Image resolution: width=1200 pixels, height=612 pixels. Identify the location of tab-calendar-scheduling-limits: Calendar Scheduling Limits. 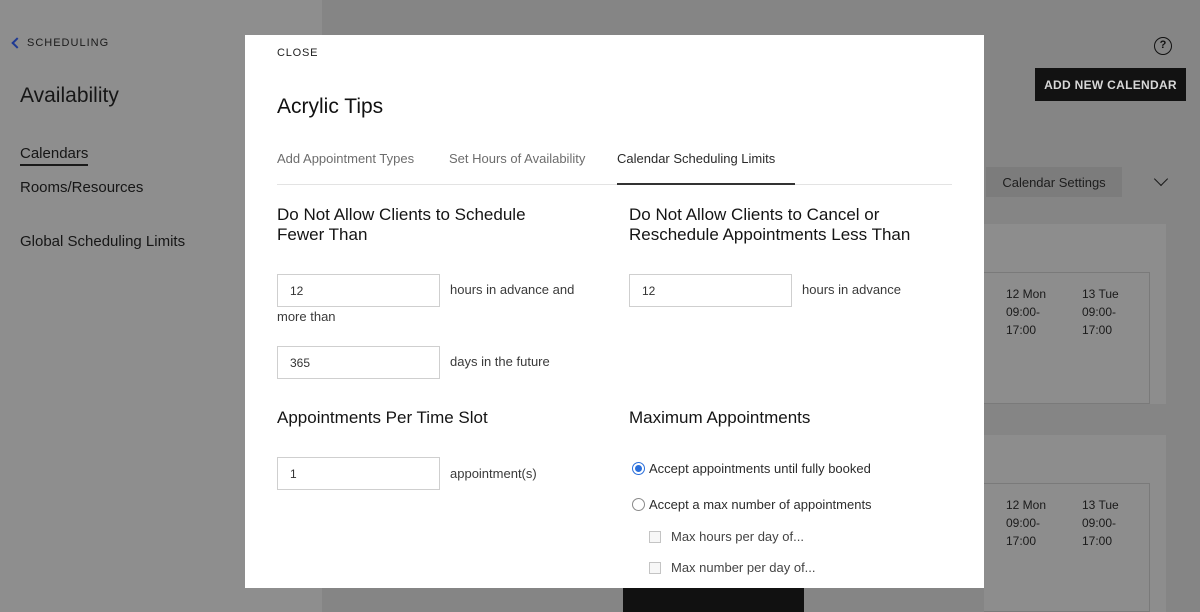
(696, 158).